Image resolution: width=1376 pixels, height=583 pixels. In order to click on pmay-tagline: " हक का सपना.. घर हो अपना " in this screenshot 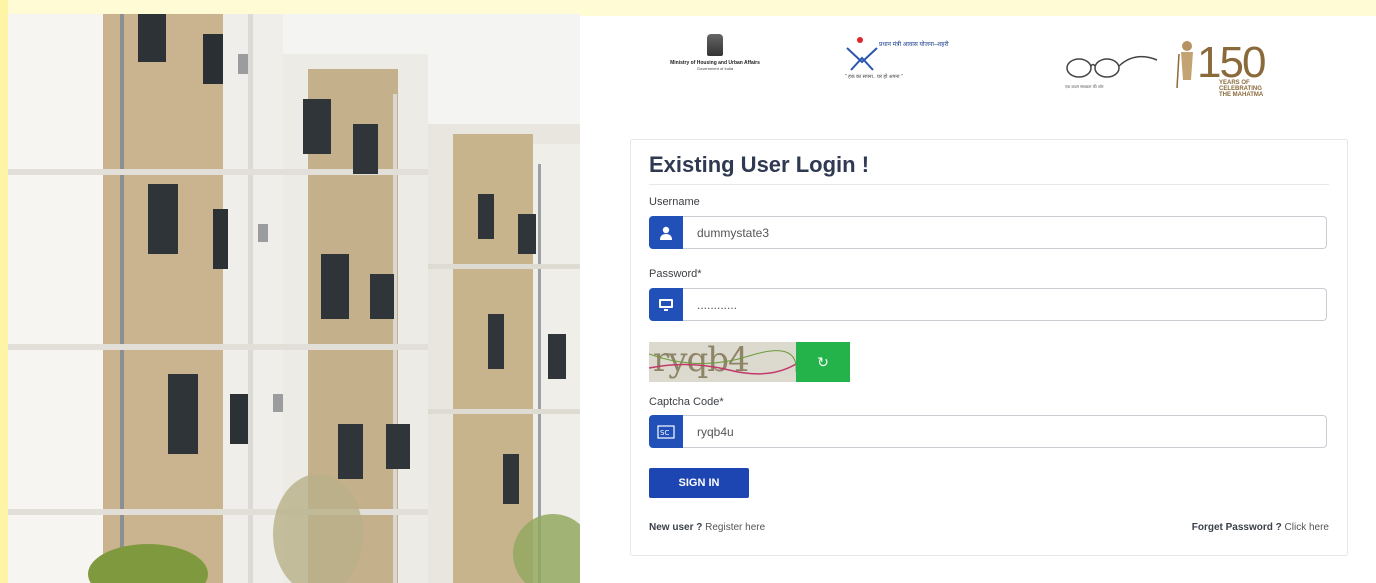, I will do `click(874, 77)`.